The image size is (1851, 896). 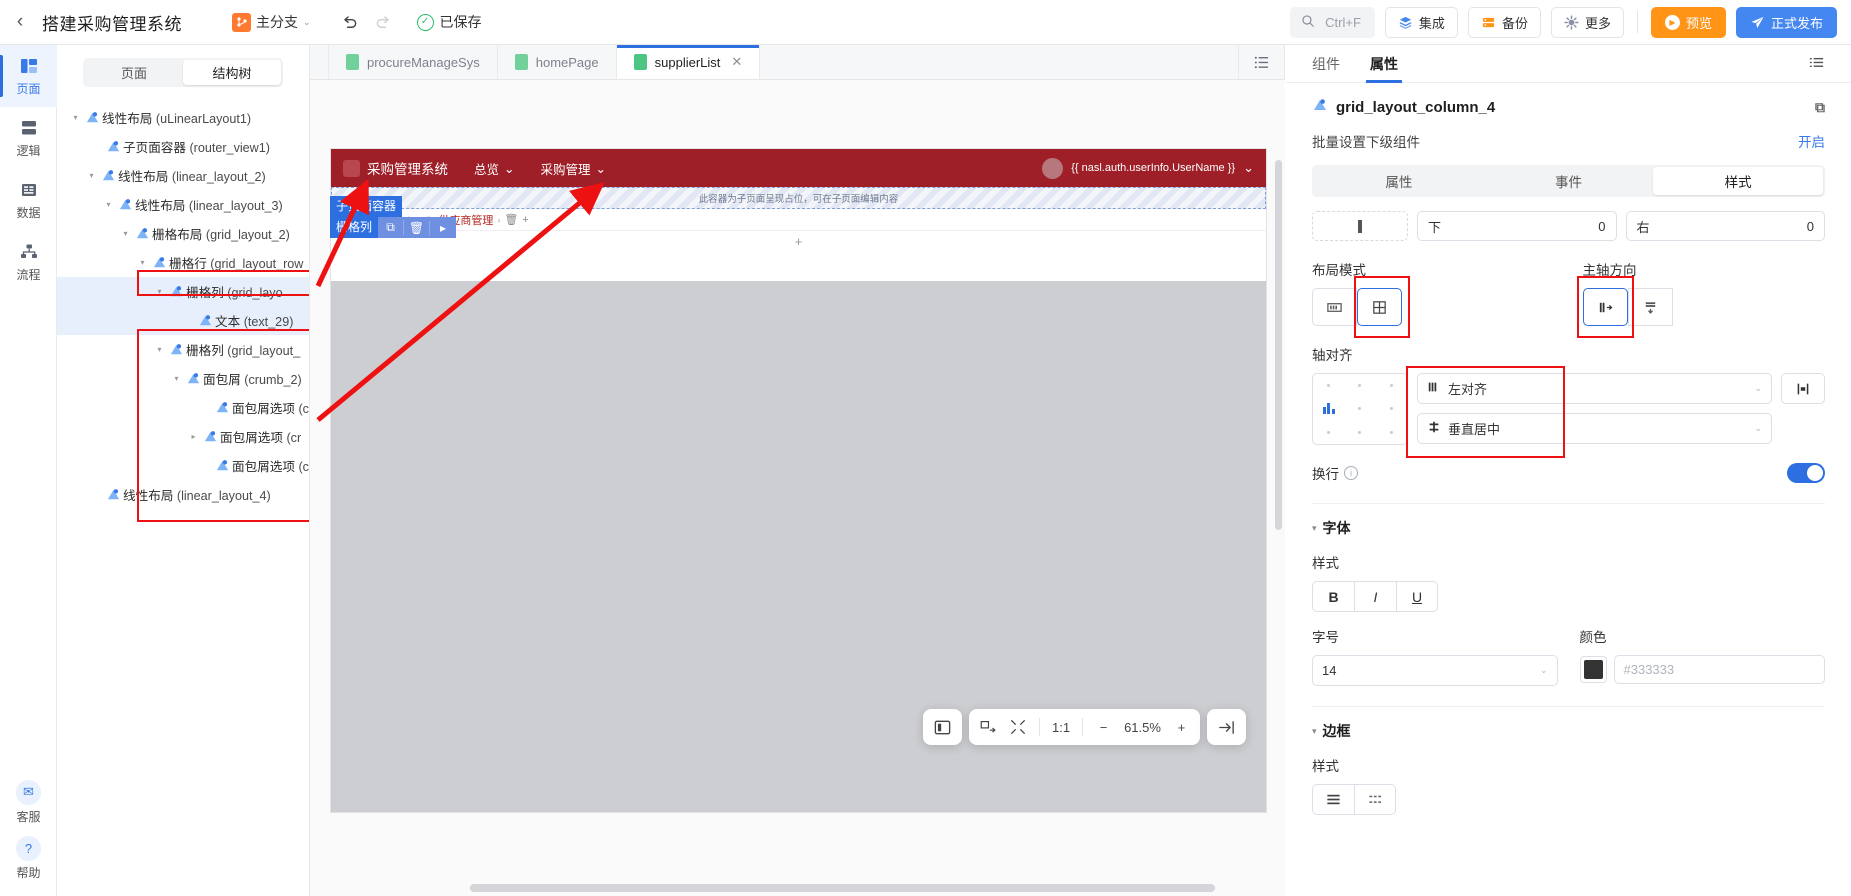 I want to click on close-icon: ✕, so click(x=736, y=62).